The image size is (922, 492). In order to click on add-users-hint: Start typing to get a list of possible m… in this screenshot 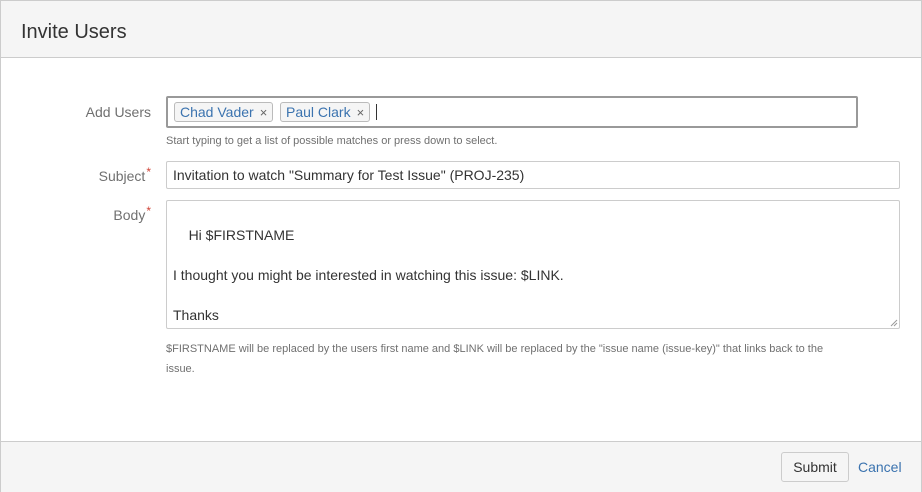, I will do `click(332, 141)`.